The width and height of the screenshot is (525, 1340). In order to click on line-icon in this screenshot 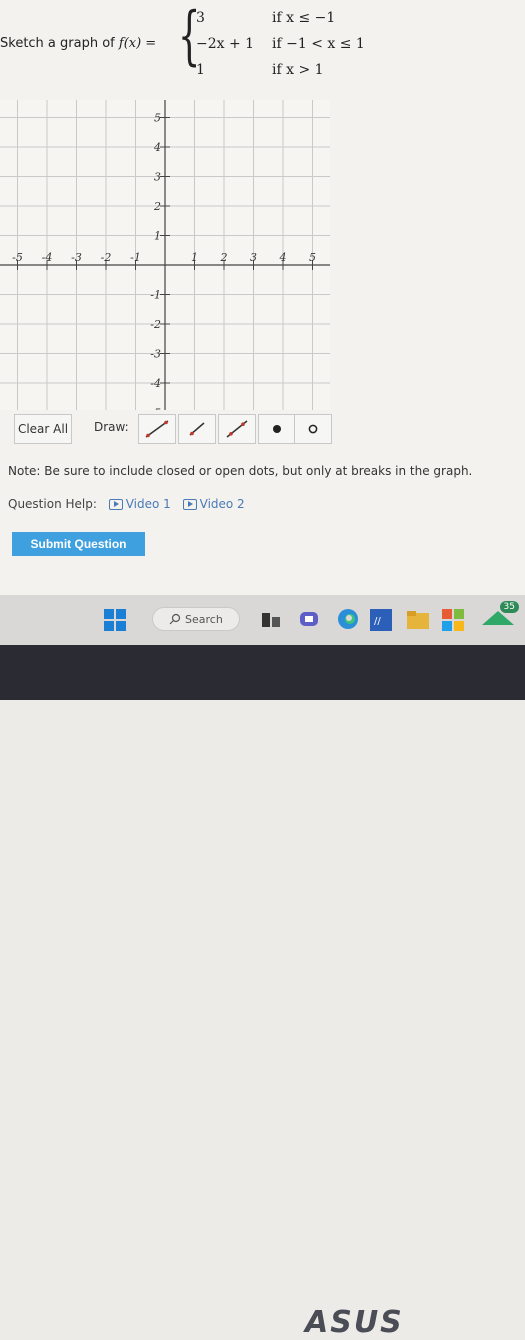, I will do `click(157, 429)`.